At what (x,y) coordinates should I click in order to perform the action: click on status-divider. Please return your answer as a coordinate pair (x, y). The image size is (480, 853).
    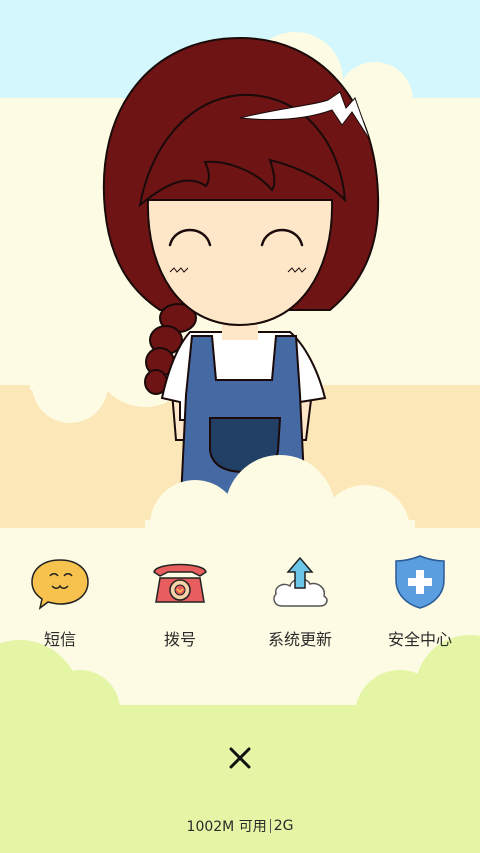
    Looking at the image, I should click on (270, 826).